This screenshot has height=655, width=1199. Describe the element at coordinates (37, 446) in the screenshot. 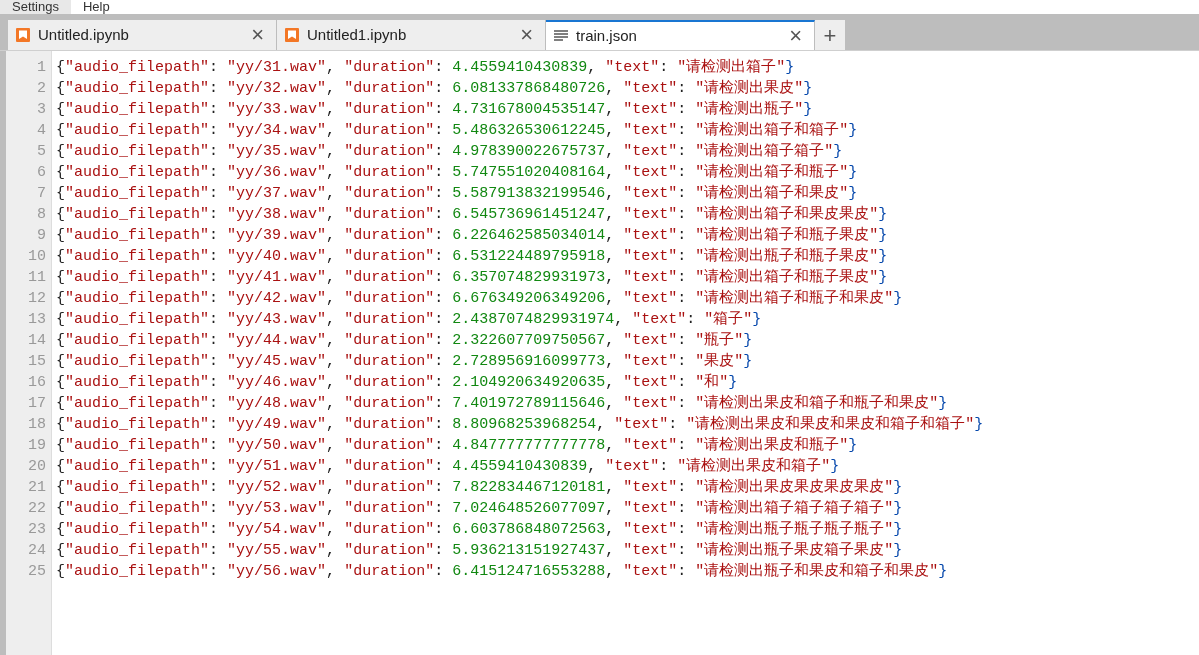

I see `line-number: 19` at that location.